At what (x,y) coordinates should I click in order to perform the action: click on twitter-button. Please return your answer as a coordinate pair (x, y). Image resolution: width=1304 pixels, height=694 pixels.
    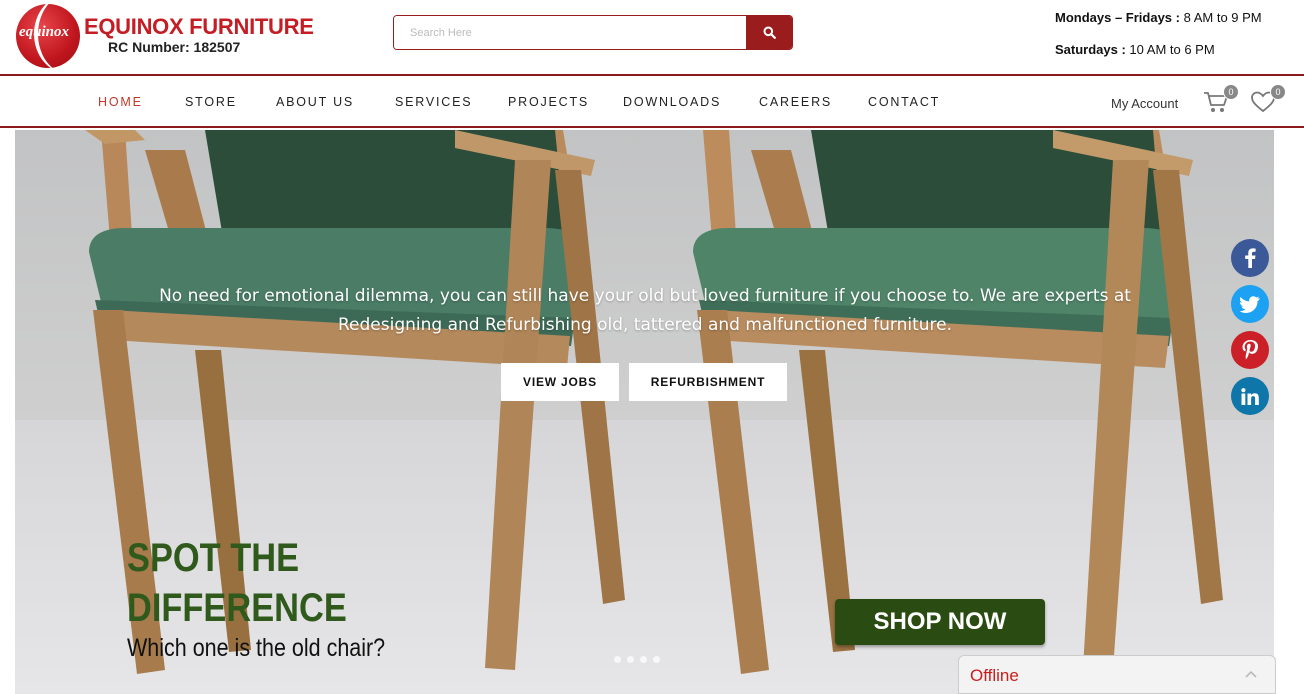
    Looking at the image, I should click on (1250, 304).